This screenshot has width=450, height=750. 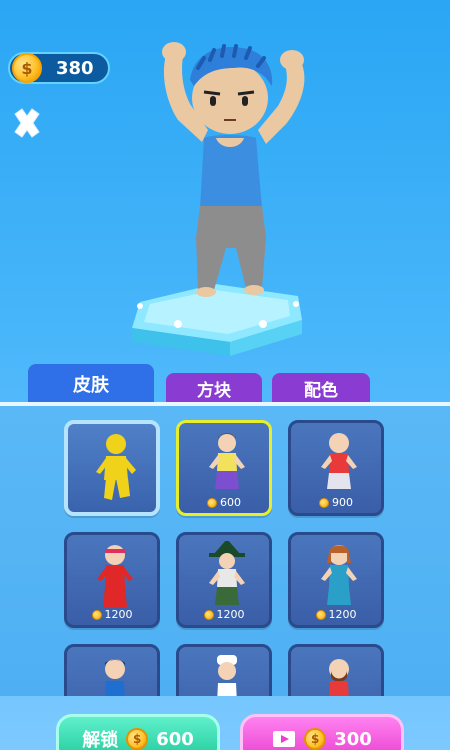 What do you see at coordinates (100, 740) in the screenshot?
I see `unlock-label: 解锁` at bounding box center [100, 740].